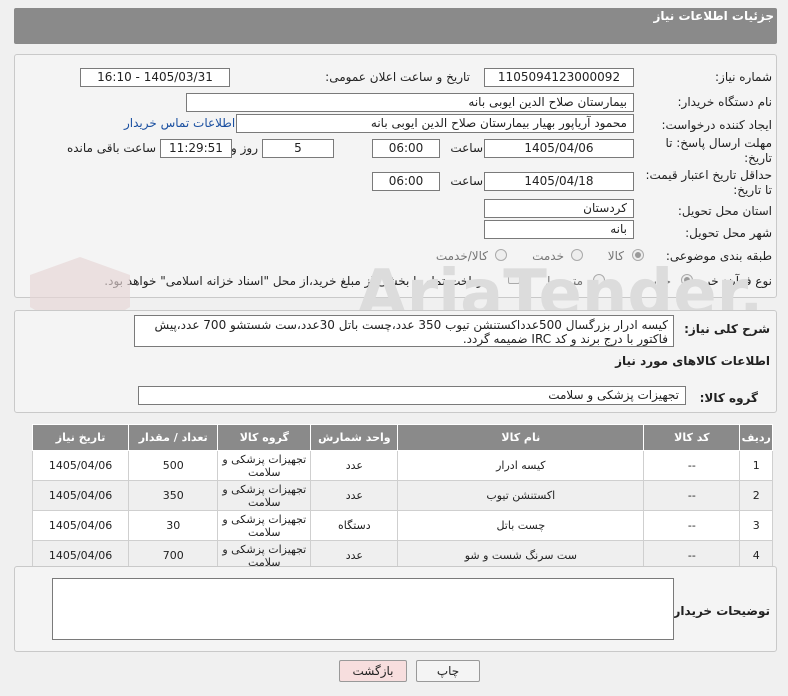 This screenshot has height=696, width=788. Describe the element at coordinates (466, 148) in the screenshot. I see `deadline-time-label: ساعت` at that location.